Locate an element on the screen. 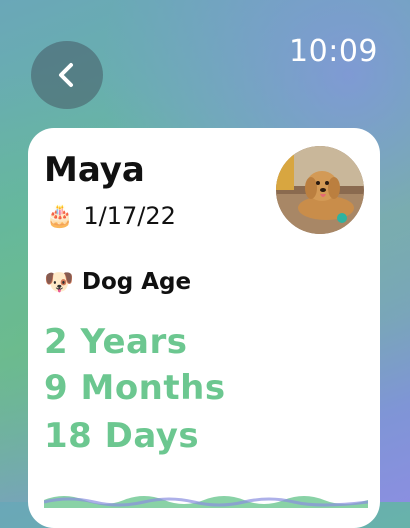  decorative-wave is located at coordinates (206, 502).